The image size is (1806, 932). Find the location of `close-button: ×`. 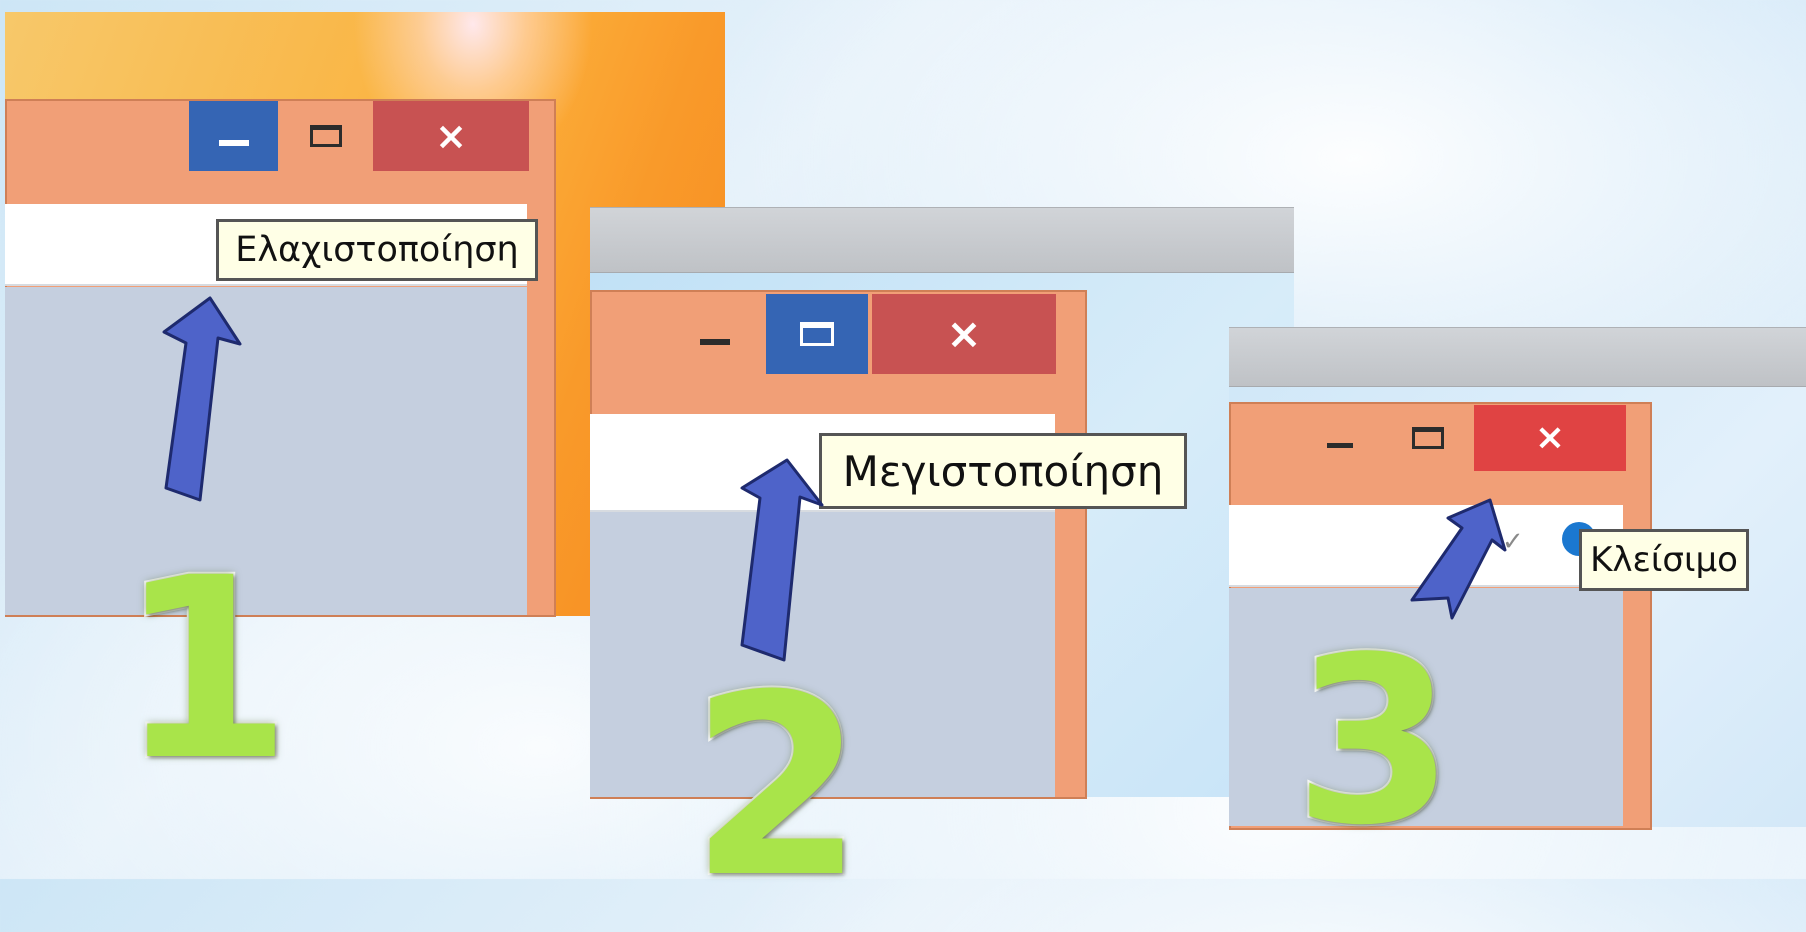

close-button: × is located at coordinates (451, 136).